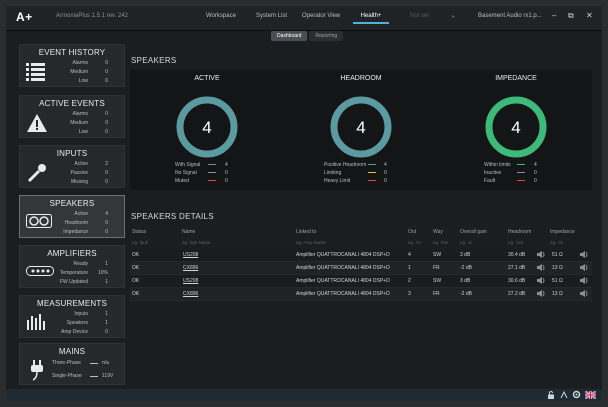  I want to click on card-title: MAINS, so click(72, 351).